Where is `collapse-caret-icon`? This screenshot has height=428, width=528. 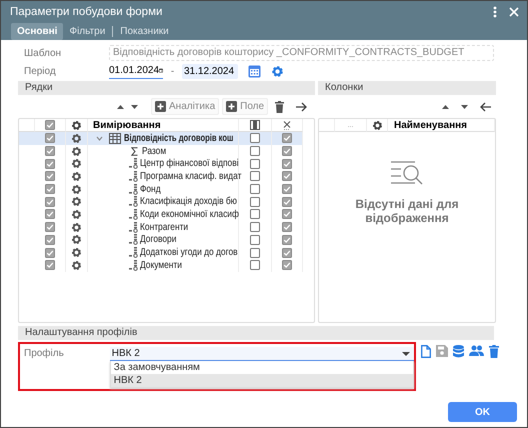
collapse-caret-icon is located at coordinates (99, 138).